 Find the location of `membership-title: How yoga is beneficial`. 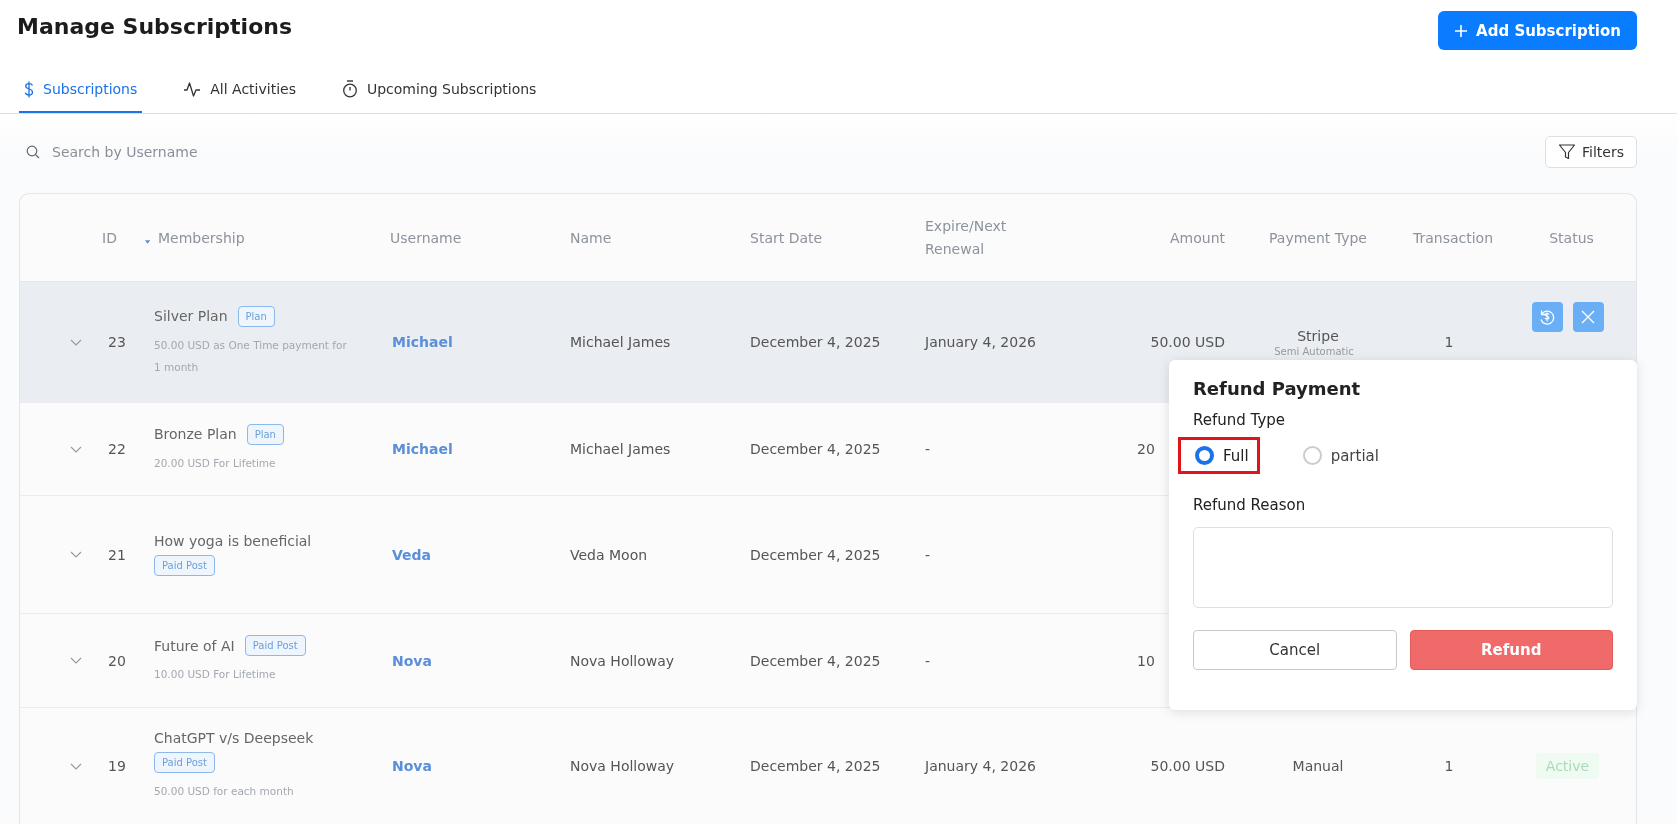

membership-title: How yoga is beneficial is located at coordinates (233, 541).